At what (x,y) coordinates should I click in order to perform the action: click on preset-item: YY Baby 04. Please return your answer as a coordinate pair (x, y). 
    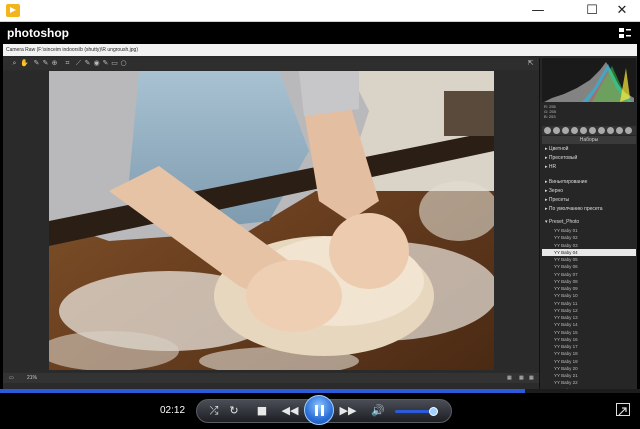
    Looking at the image, I should click on (589, 252).